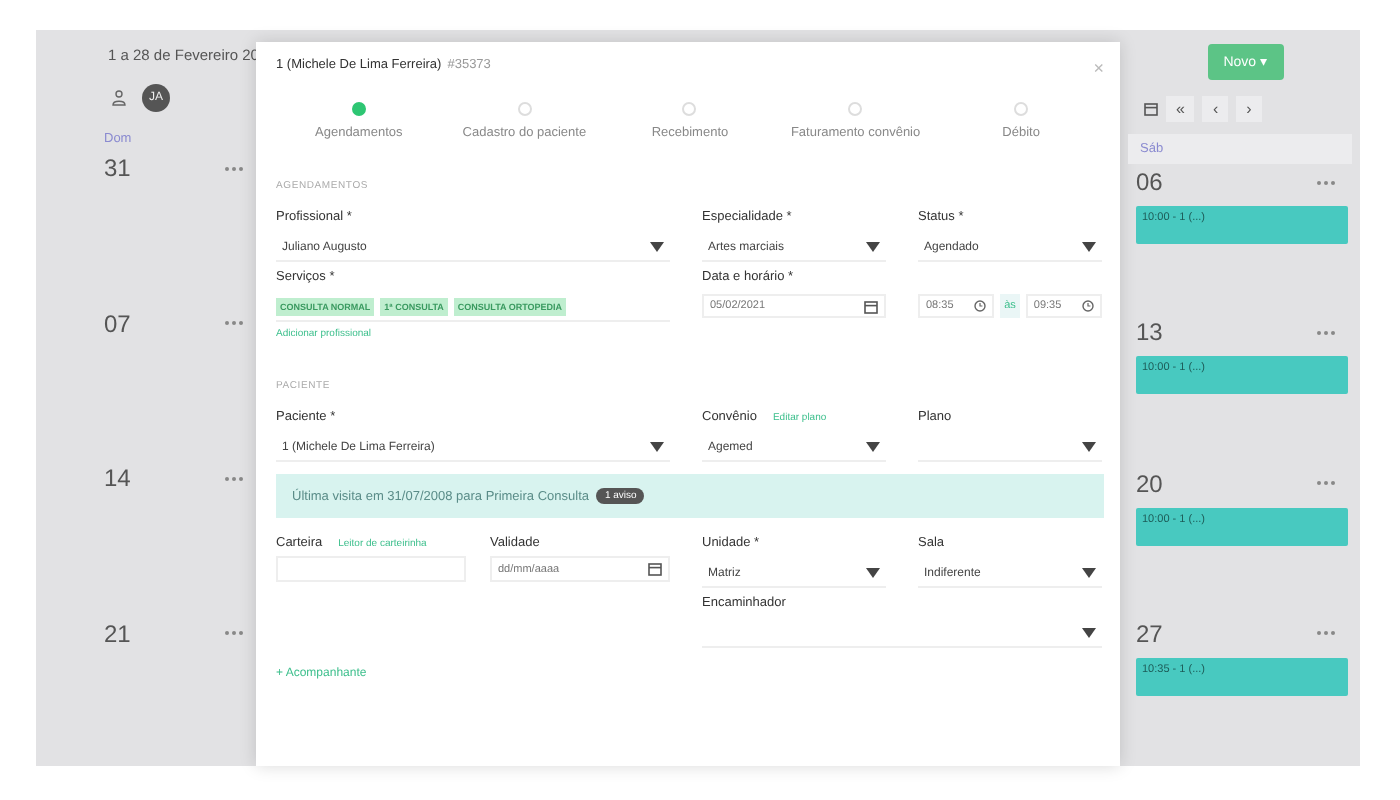  Describe the element at coordinates (1249, 109) in the screenshot. I see `nav-button: ›` at that location.